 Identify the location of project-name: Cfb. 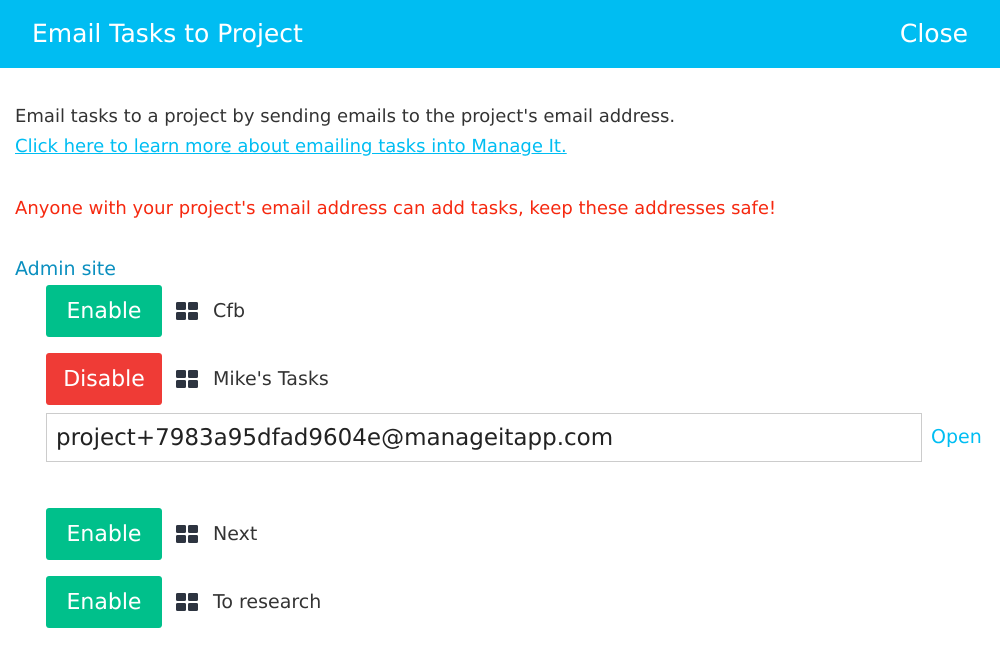
(229, 311).